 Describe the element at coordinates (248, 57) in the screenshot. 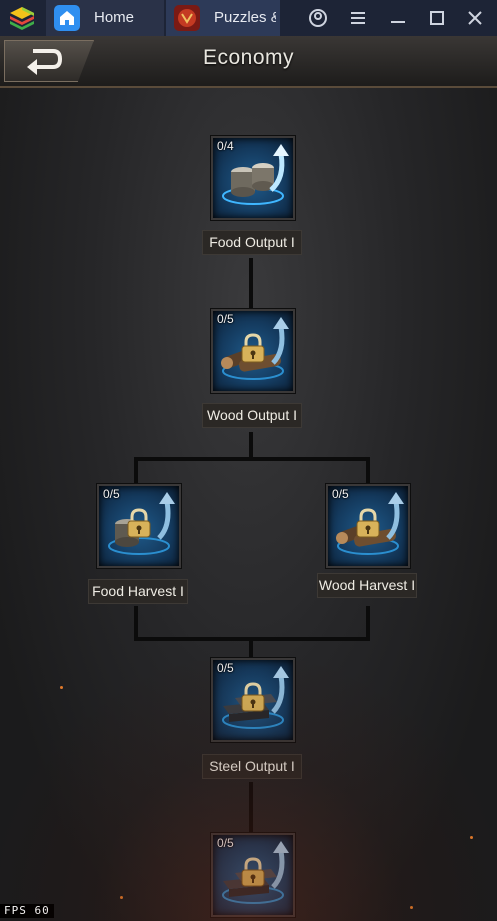

I see `page-title: Economy` at that location.